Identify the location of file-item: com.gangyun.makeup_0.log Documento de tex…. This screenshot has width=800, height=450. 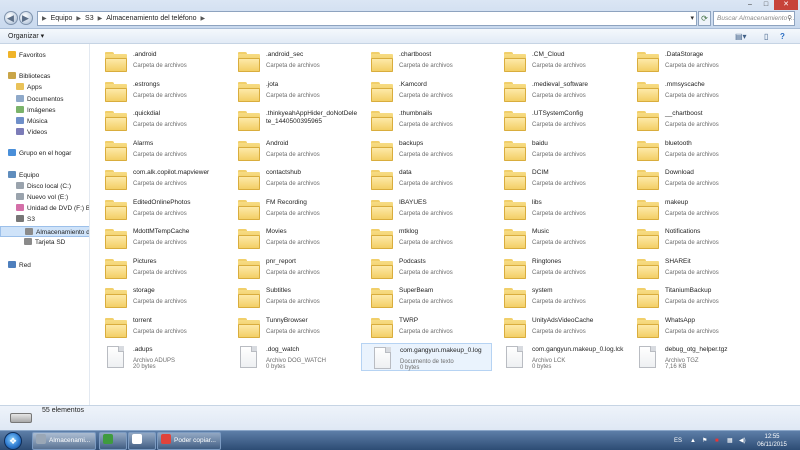
(426, 357).